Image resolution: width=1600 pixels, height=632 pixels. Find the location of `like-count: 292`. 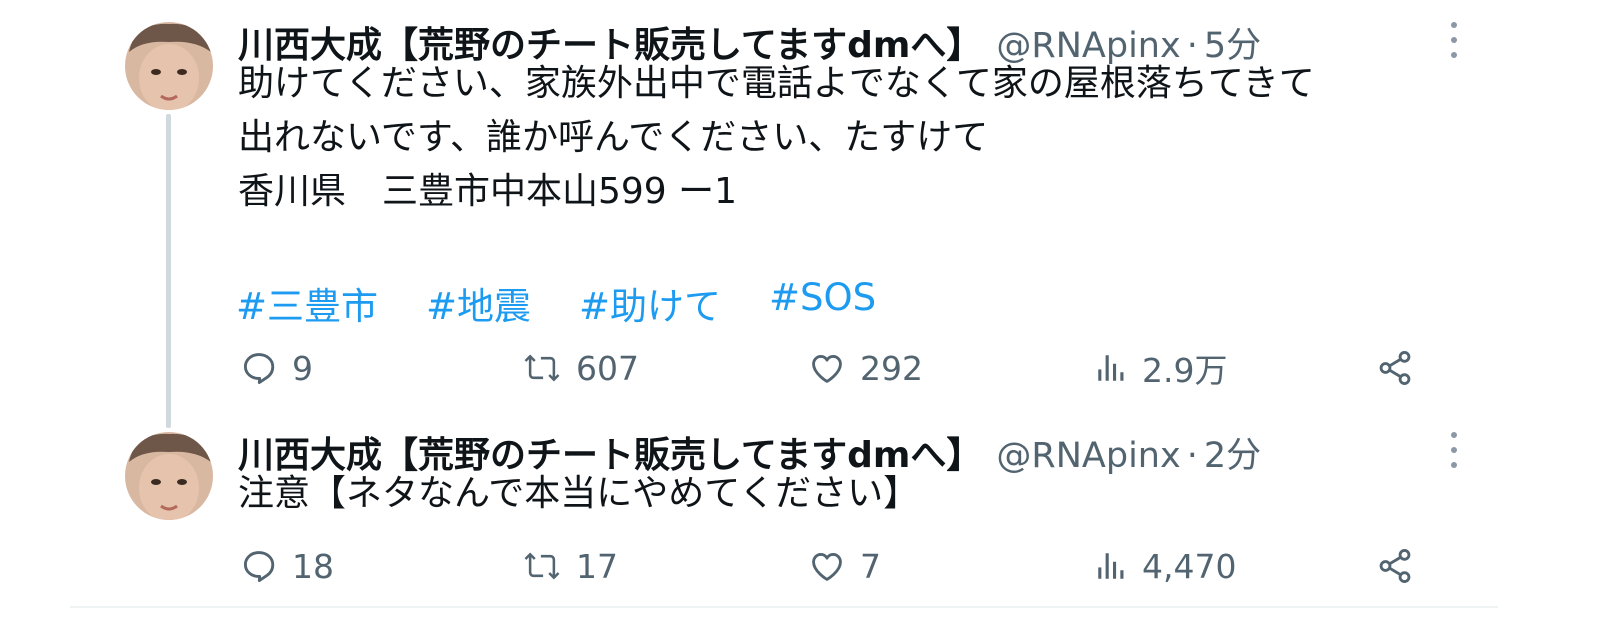

like-count: 292 is located at coordinates (891, 368).